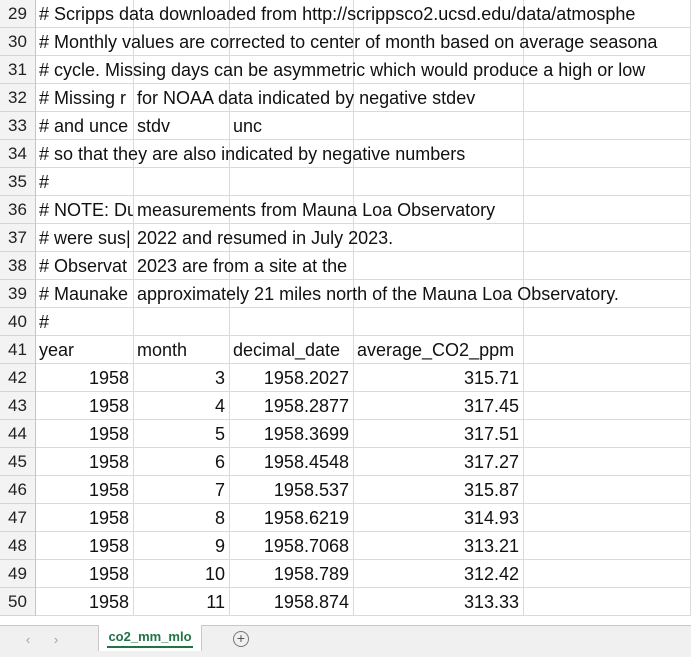 This screenshot has width=691, height=657. What do you see at coordinates (18, 266) in the screenshot?
I see `row-header: 38` at bounding box center [18, 266].